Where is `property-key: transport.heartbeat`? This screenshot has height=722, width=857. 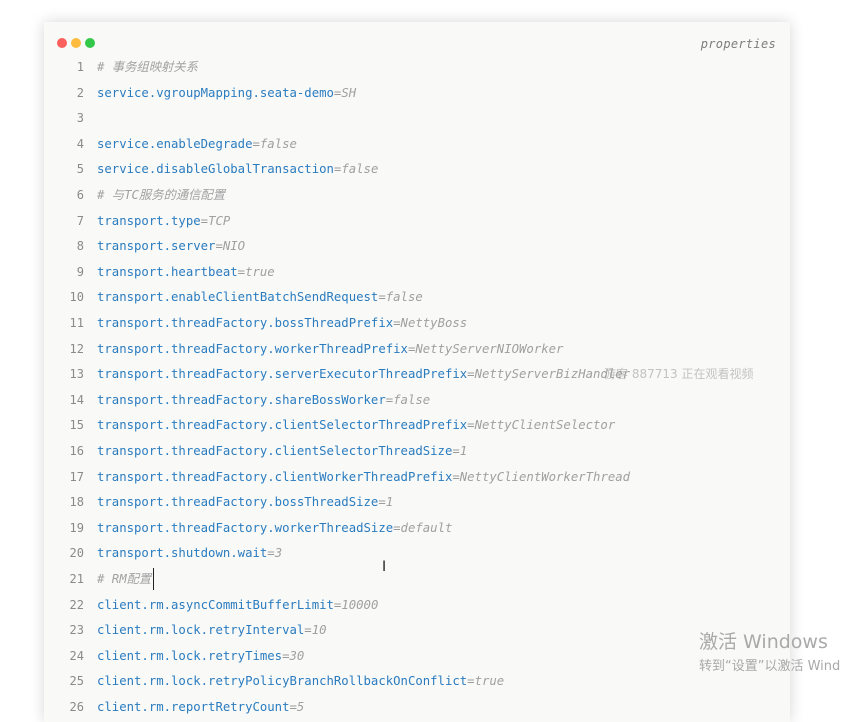 property-key: transport.heartbeat is located at coordinates (167, 271).